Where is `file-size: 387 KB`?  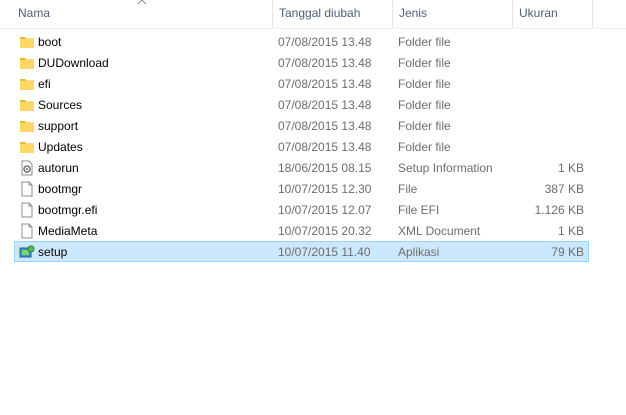 file-size: 387 KB is located at coordinates (564, 189).